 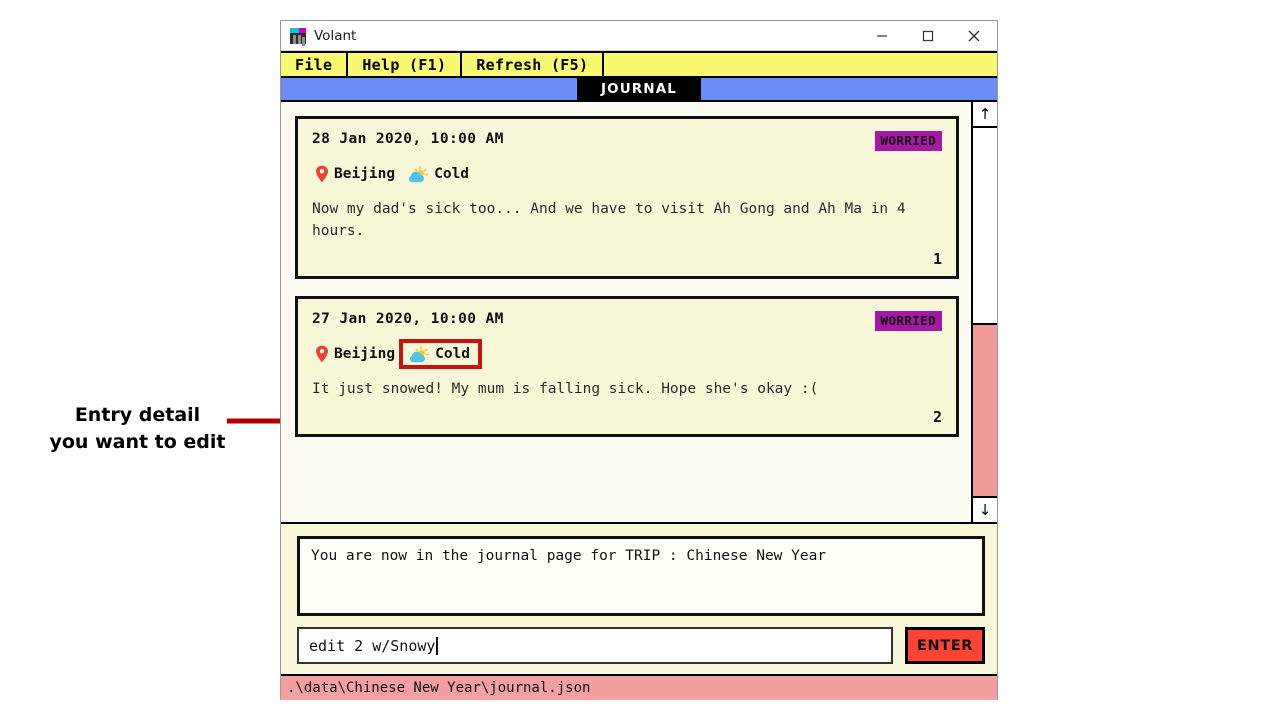 What do you see at coordinates (639, 36) in the screenshot?
I see `title-bar: Volant` at bounding box center [639, 36].